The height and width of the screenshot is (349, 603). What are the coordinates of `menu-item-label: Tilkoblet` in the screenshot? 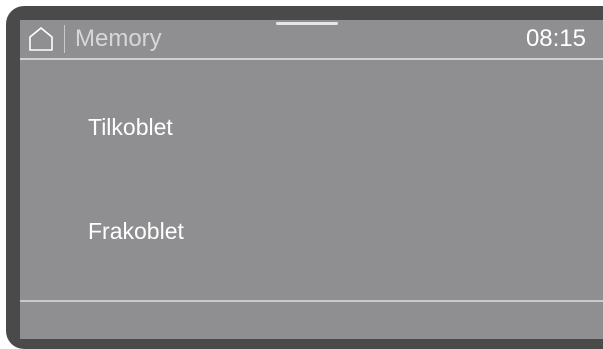 It's located at (130, 127).